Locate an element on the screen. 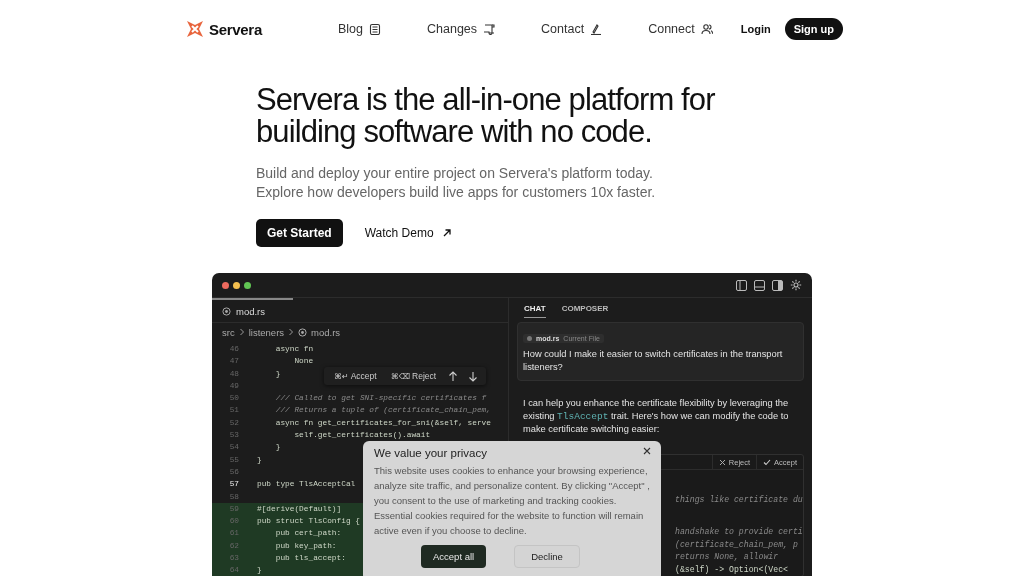 This screenshot has width=1024, height=576. breadcrumb-item: listeners is located at coordinates (266, 332).